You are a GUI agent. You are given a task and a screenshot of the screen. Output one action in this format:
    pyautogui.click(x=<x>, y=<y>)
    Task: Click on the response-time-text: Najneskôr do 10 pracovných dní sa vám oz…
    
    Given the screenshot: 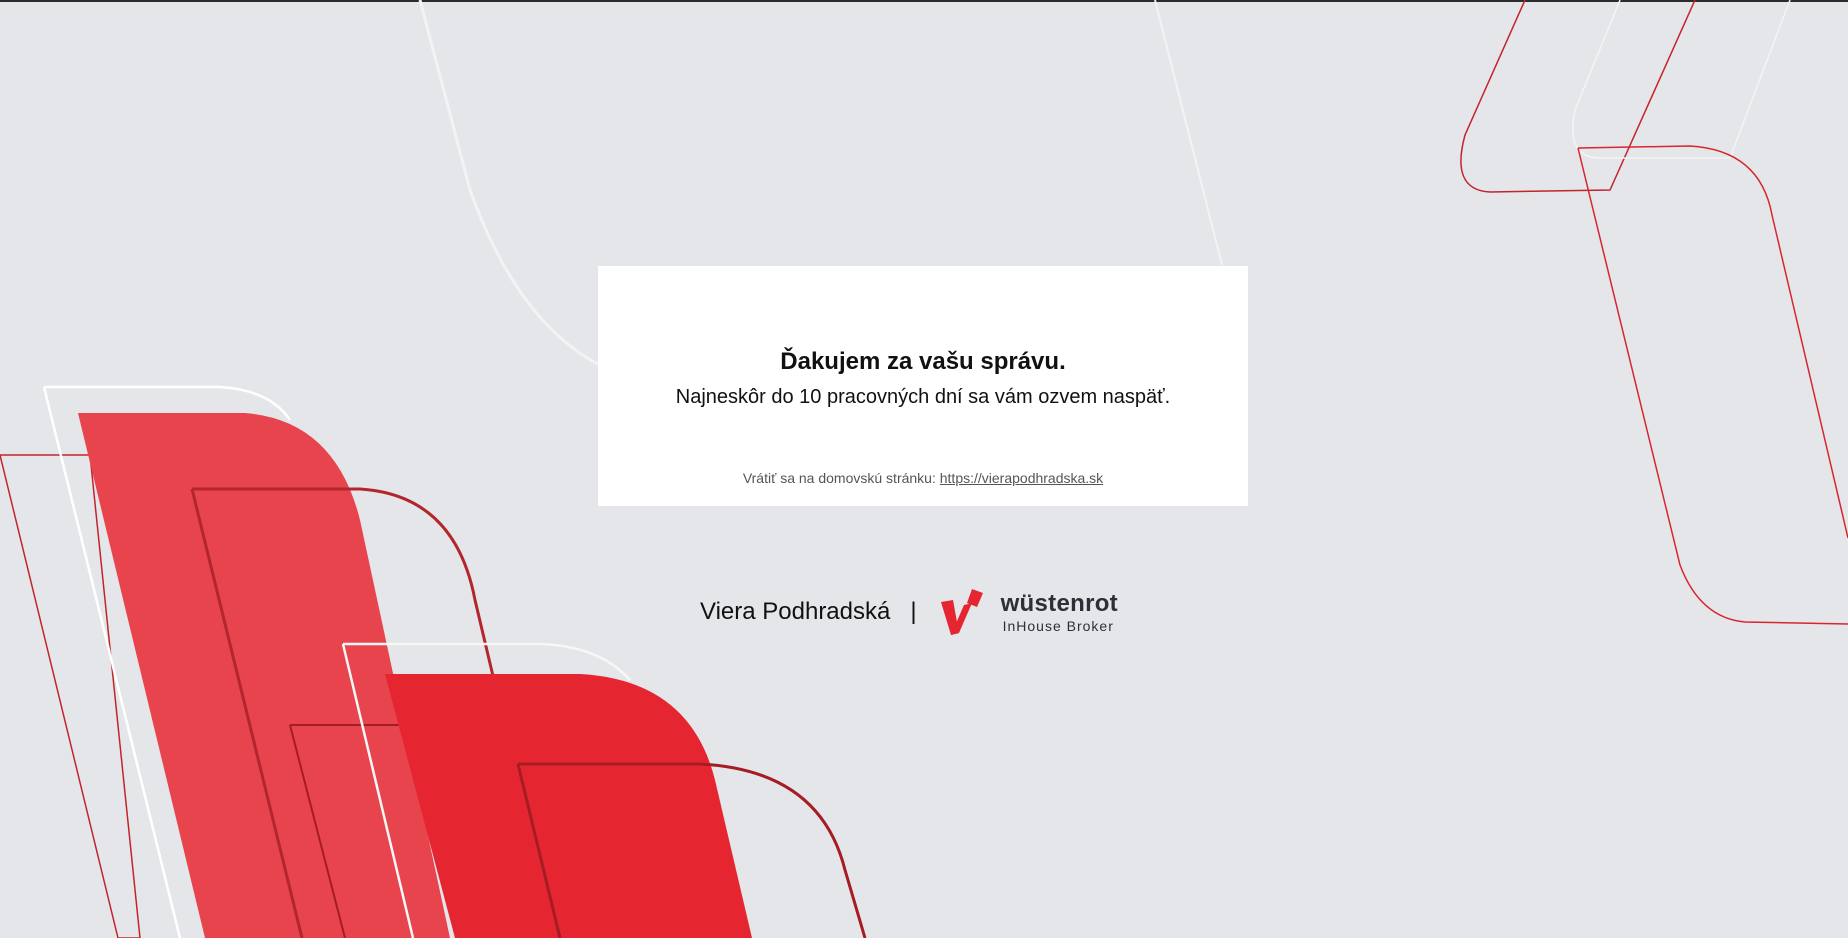 What is the action you would take?
    pyautogui.click(x=923, y=397)
    